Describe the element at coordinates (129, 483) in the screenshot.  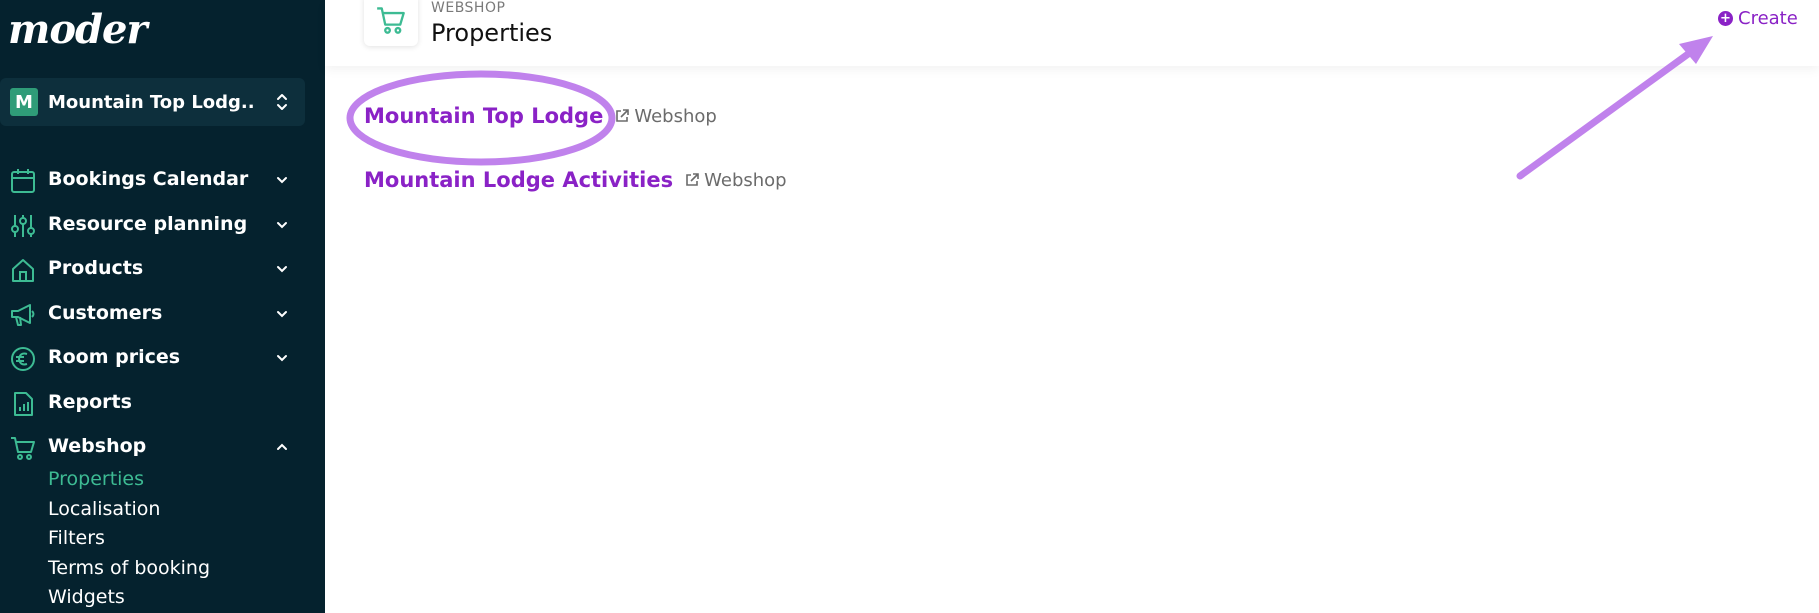
I see `subnav-item-properties: Properties` at that location.